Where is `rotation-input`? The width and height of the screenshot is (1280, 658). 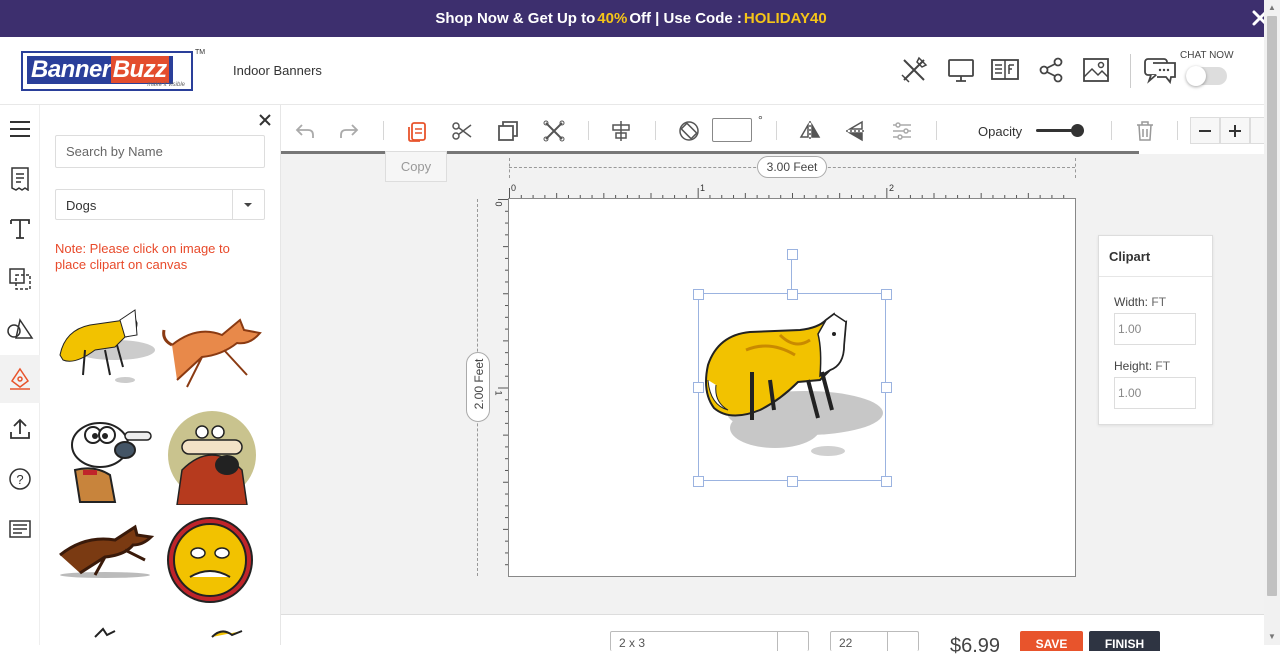
rotation-input is located at coordinates (732, 130).